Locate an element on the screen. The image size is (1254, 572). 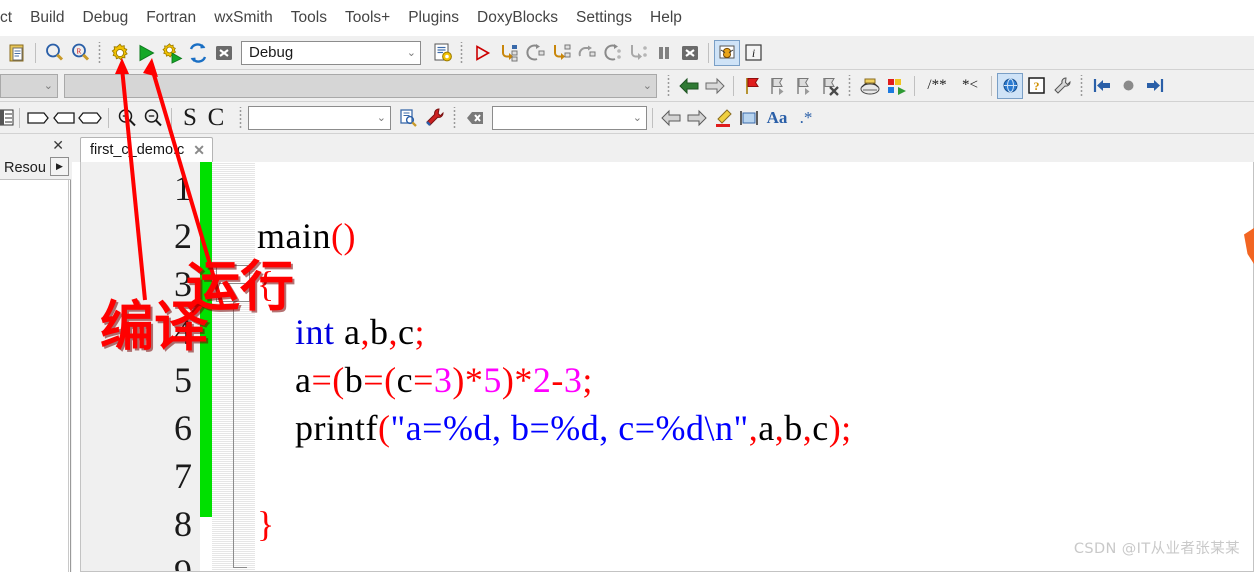
find-input-combo: ⌄ is located at coordinates (569, 117).